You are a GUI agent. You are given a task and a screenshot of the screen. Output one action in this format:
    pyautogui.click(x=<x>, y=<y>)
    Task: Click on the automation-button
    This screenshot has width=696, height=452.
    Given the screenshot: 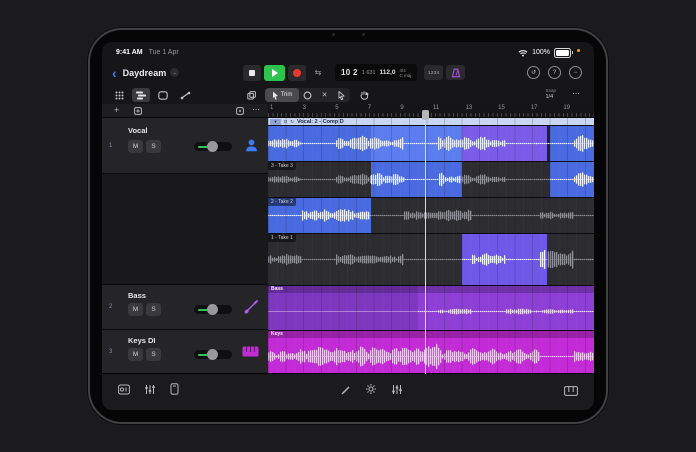 What is the action you would take?
    pyautogui.click(x=185, y=95)
    